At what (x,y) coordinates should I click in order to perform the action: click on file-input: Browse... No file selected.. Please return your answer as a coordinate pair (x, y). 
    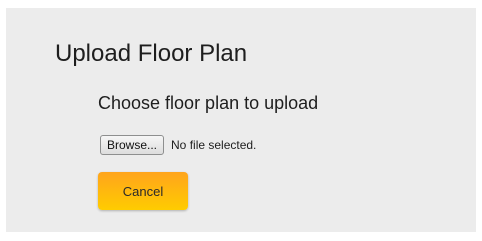
    Looking at the image, I should click on (178, 145).